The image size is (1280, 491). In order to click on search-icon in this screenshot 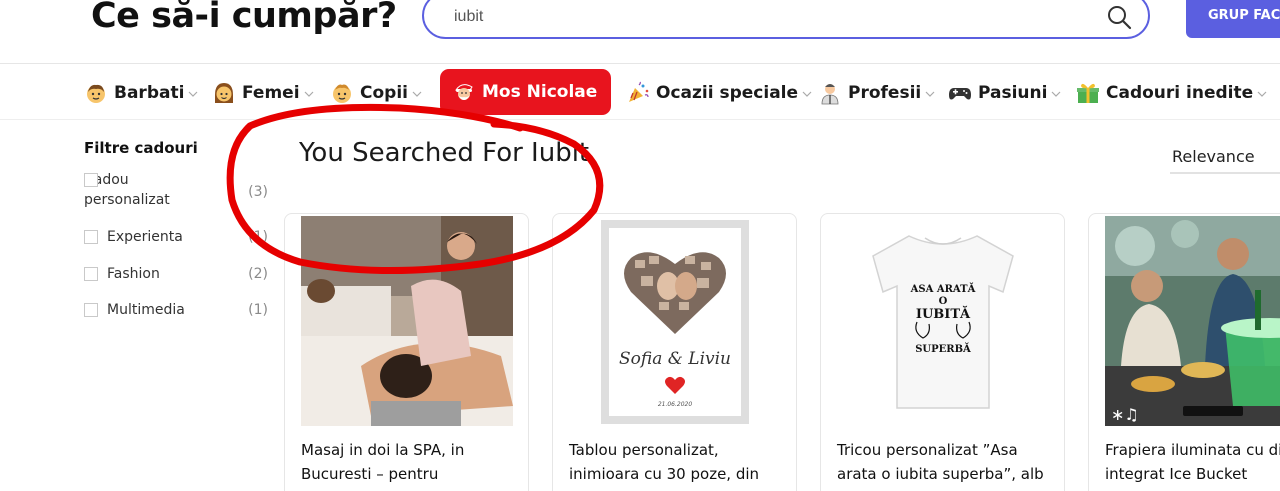, I will do `click(1119, 17)`.